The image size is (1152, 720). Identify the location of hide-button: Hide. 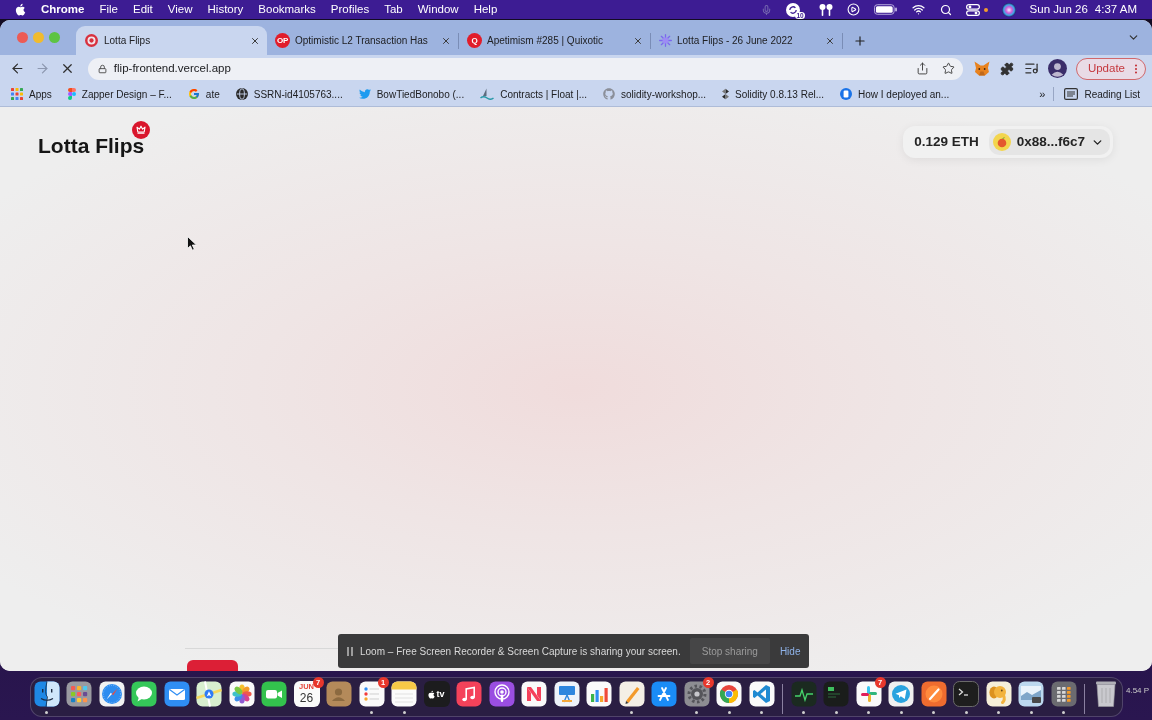
(790, 651).